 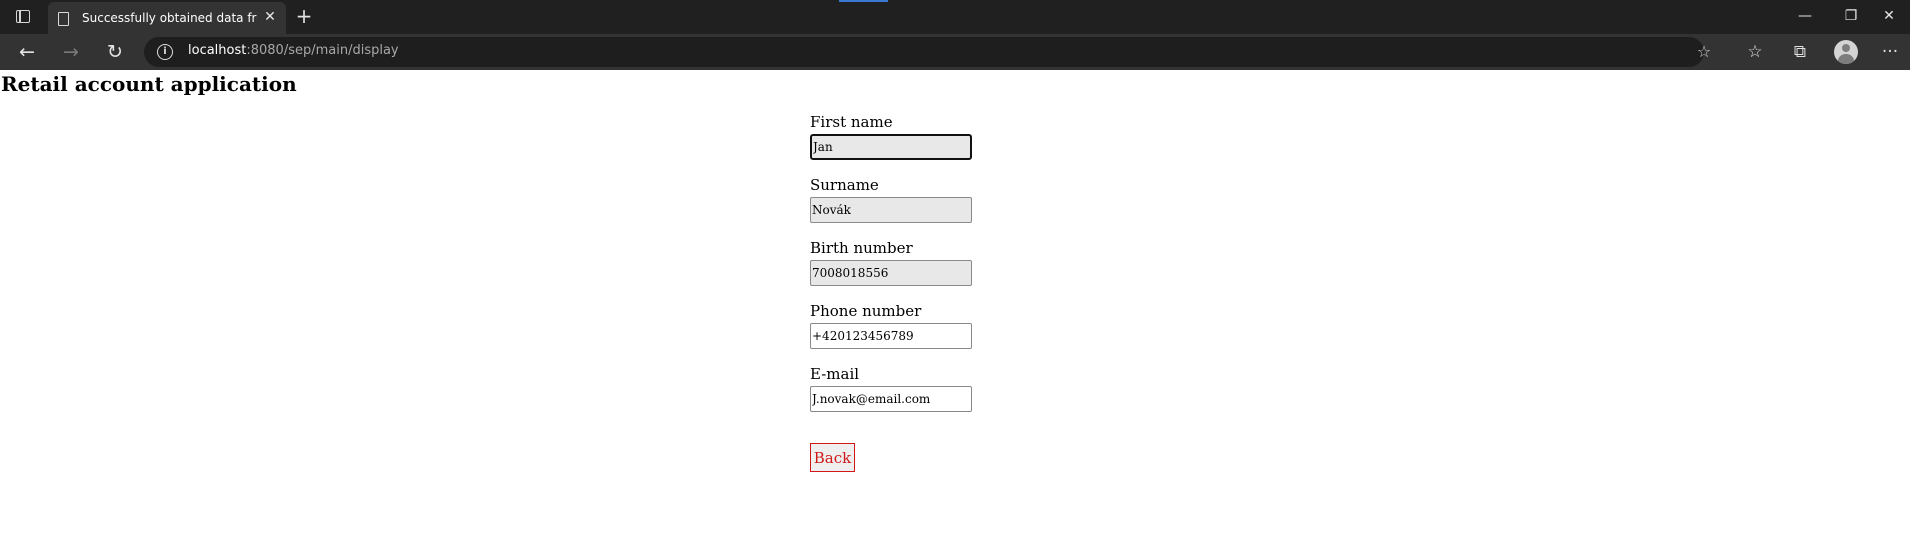 What do you see at coordinates (165, 52) in the screenshot?
I see `site-info-icon: i` at bounding box center [165, 52].